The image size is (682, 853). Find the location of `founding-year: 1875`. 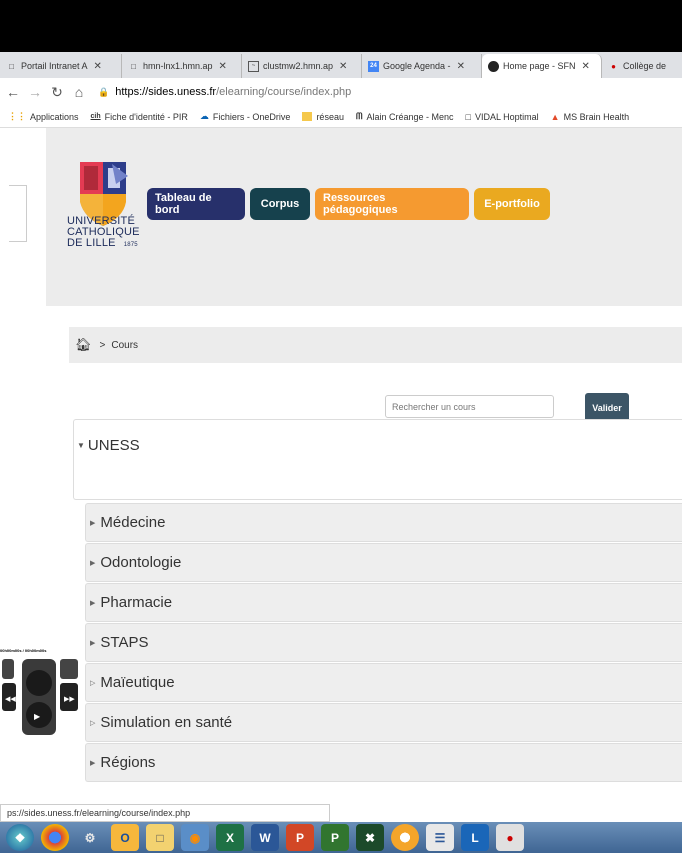

founding-year: 1875 is located at coordinates (130, 245).